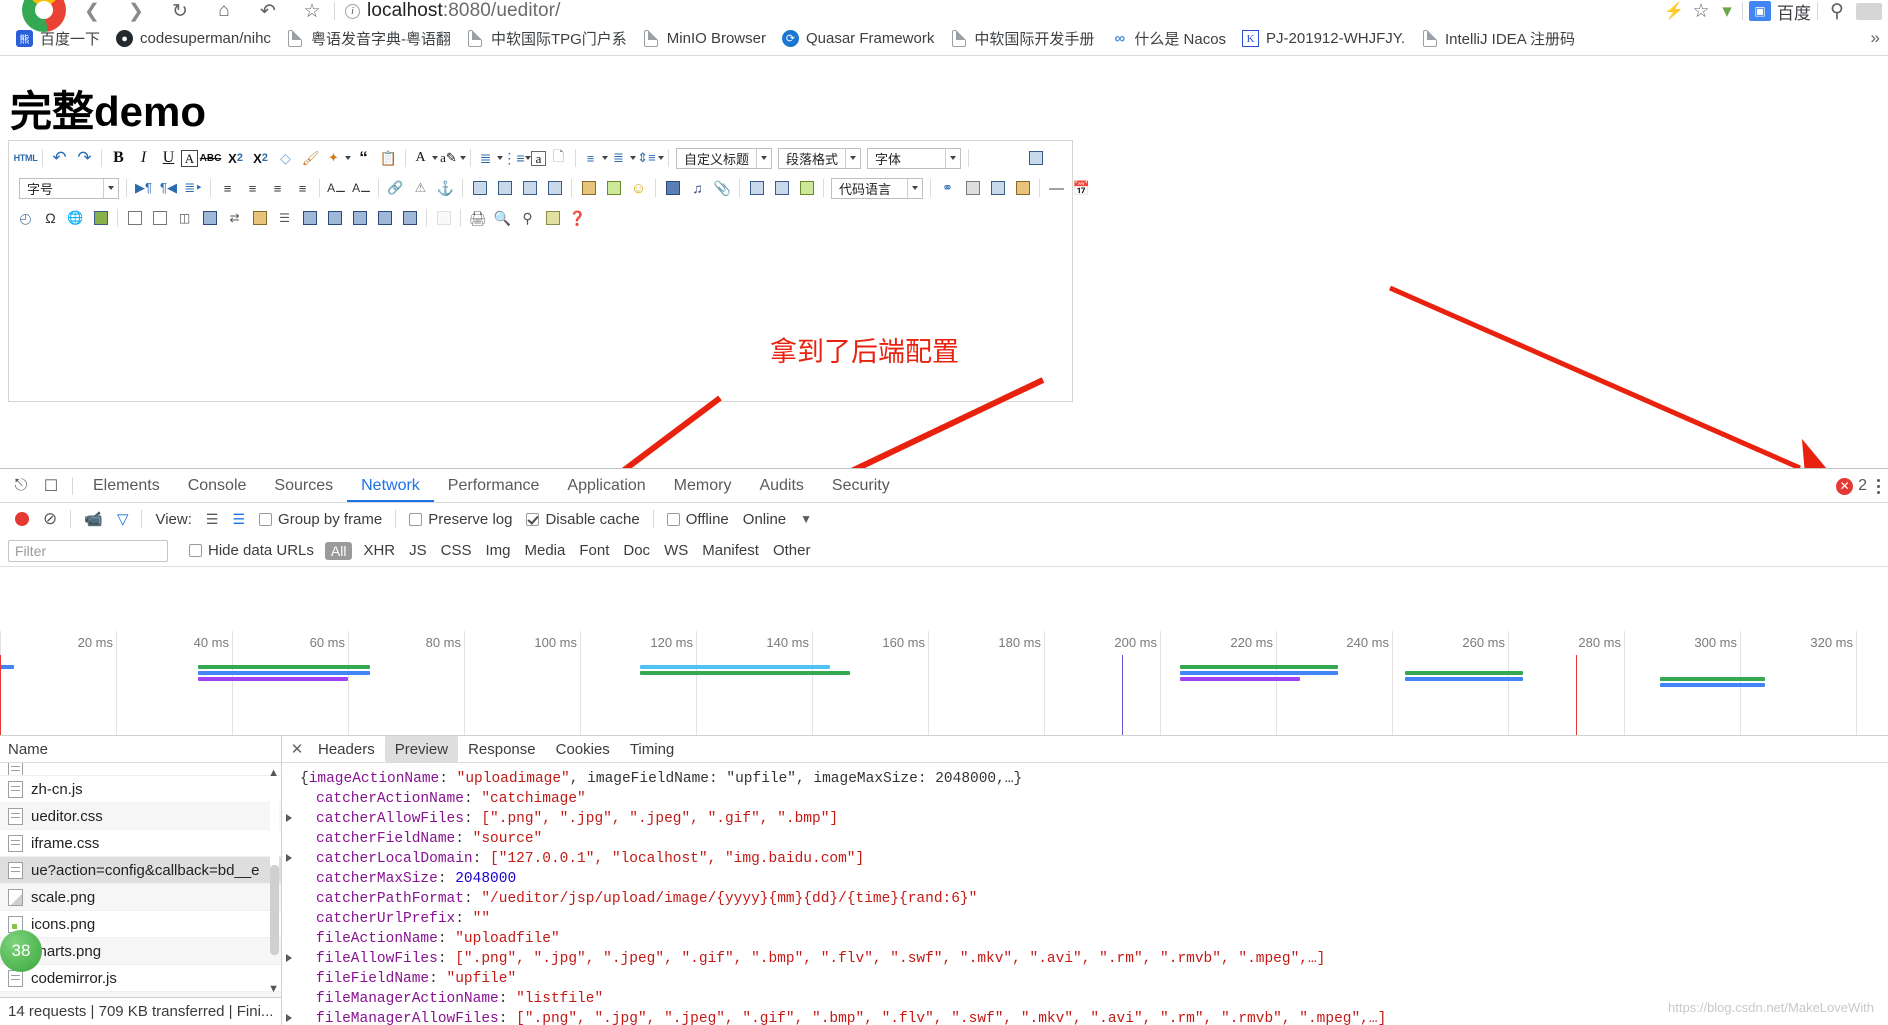 This screenshot has width=1888, height=1025. What do you see at coordinates (497, 550) in the screenshot?
I see `filter-type-img: Img` at bounding box center [497, 550].